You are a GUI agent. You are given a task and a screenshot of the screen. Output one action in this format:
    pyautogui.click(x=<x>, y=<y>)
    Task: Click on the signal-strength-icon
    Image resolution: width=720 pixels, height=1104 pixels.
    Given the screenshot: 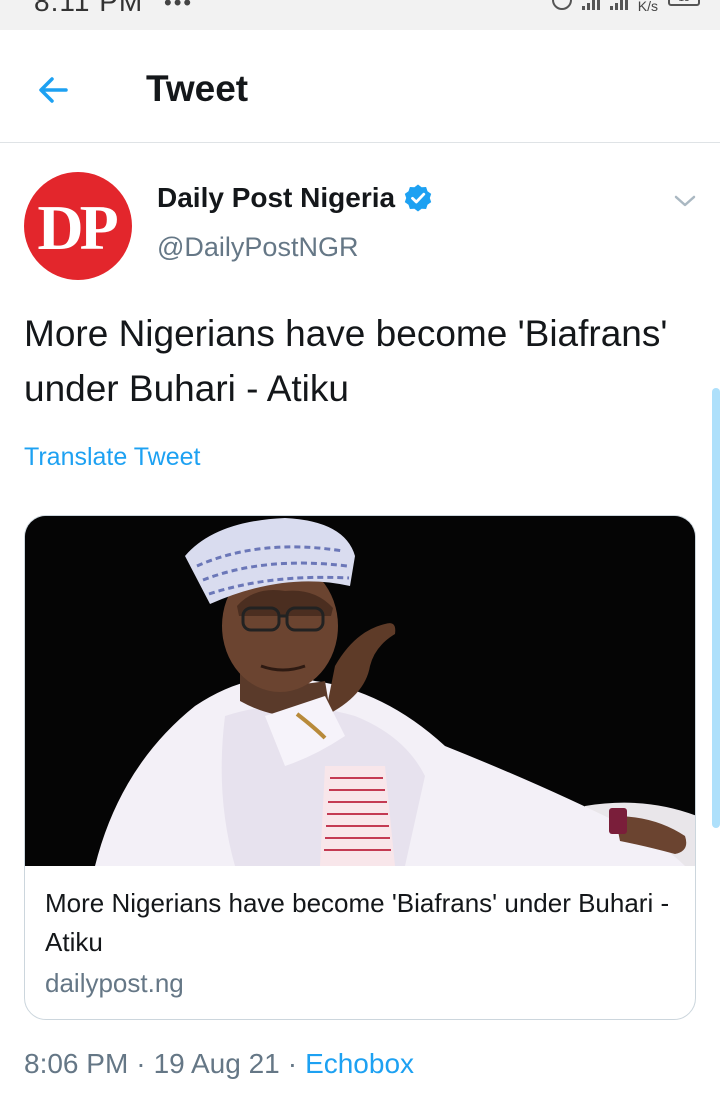 What is the action you would take?
    pyautogui.click(x=590, y=5)
    